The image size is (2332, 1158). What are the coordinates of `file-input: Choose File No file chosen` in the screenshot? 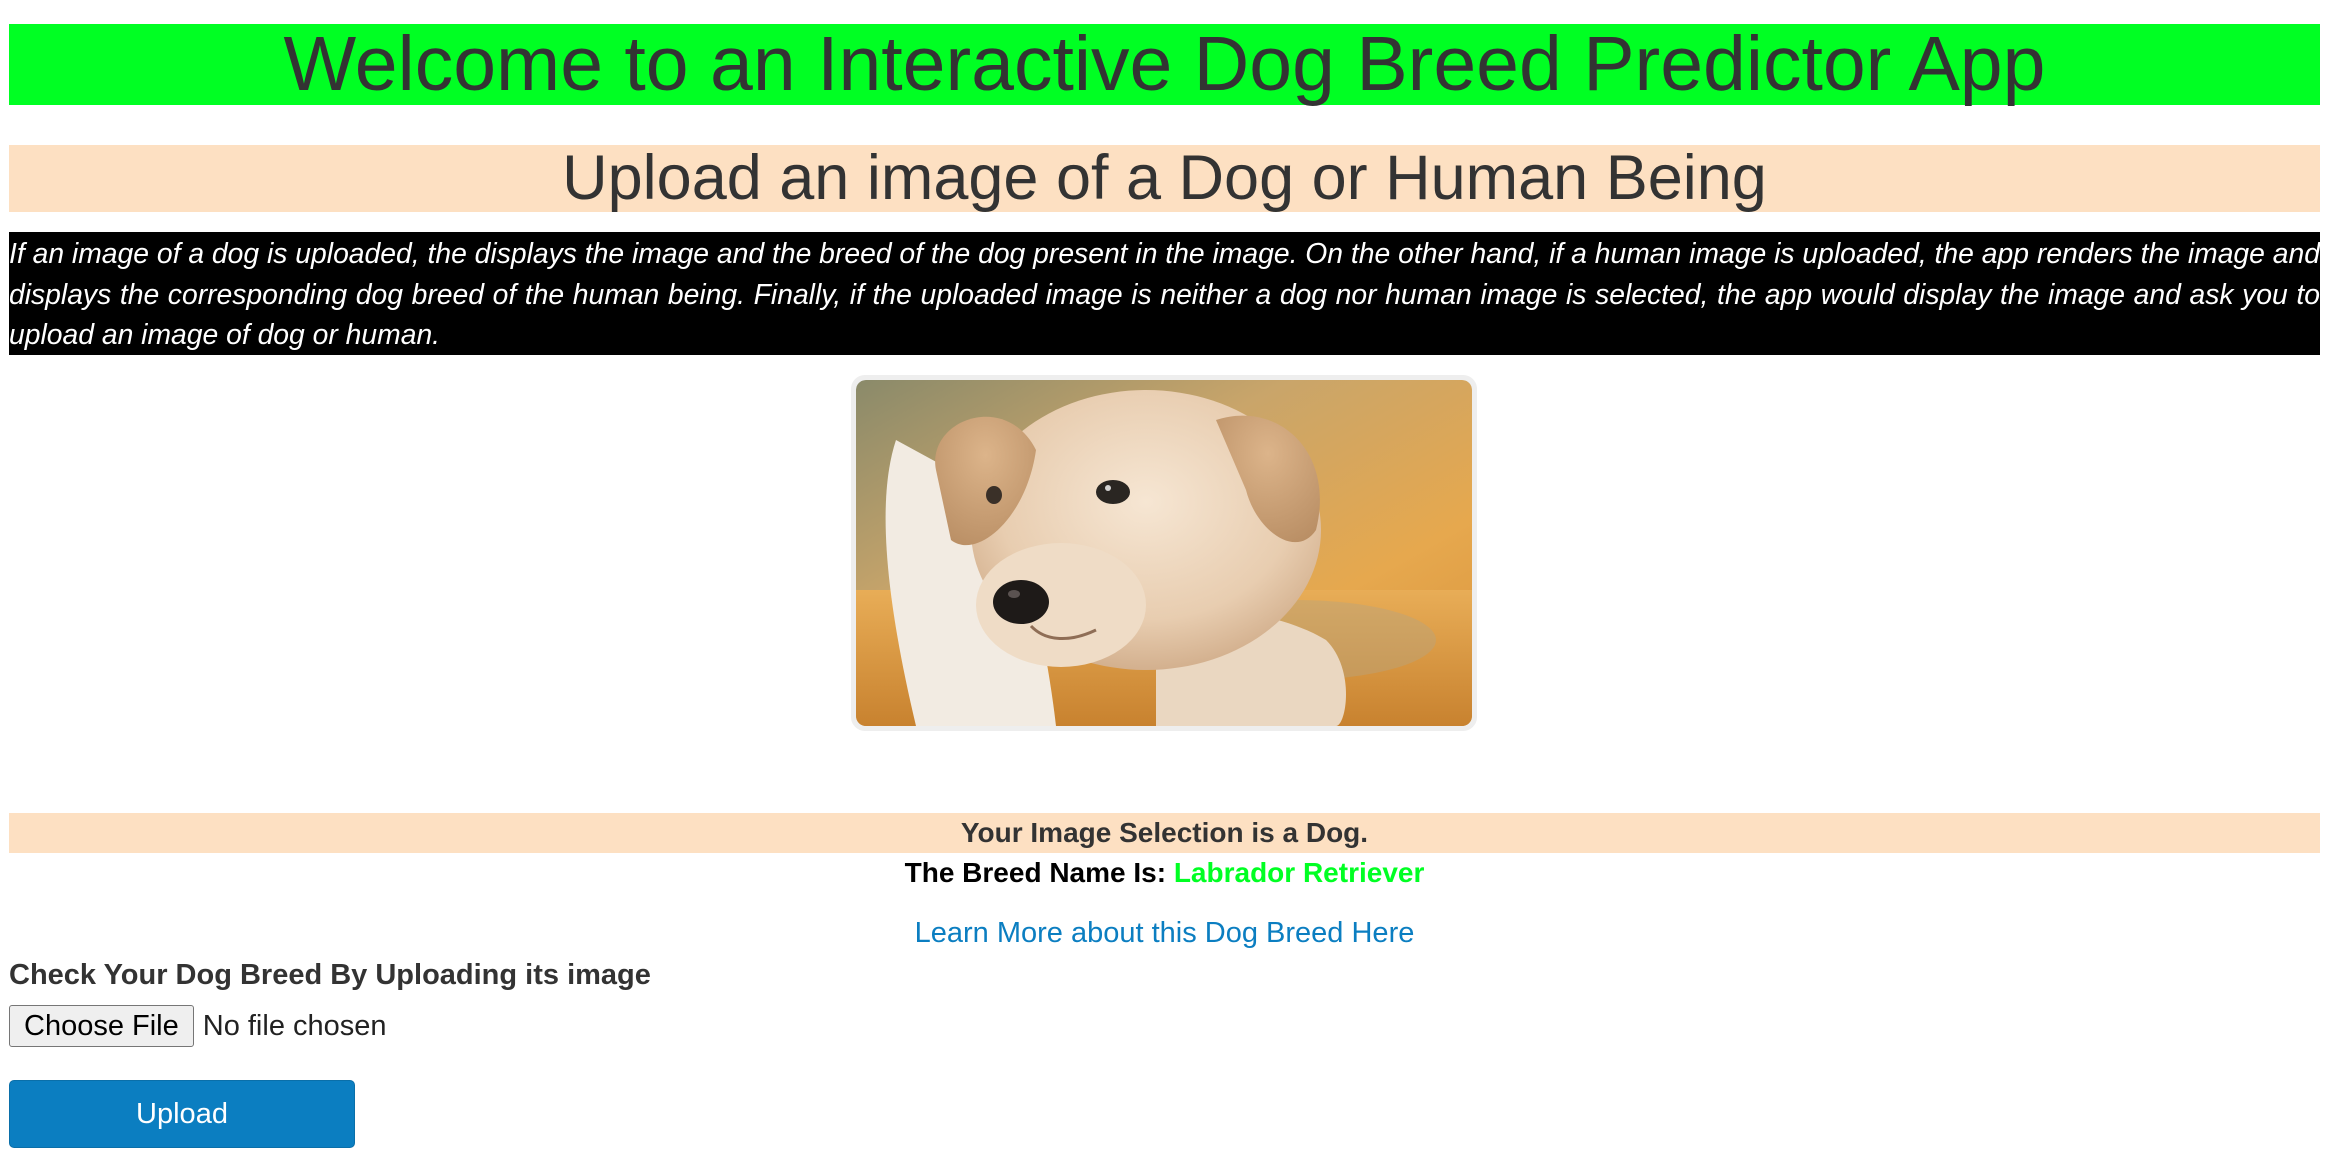 It's located at (198, 1026).